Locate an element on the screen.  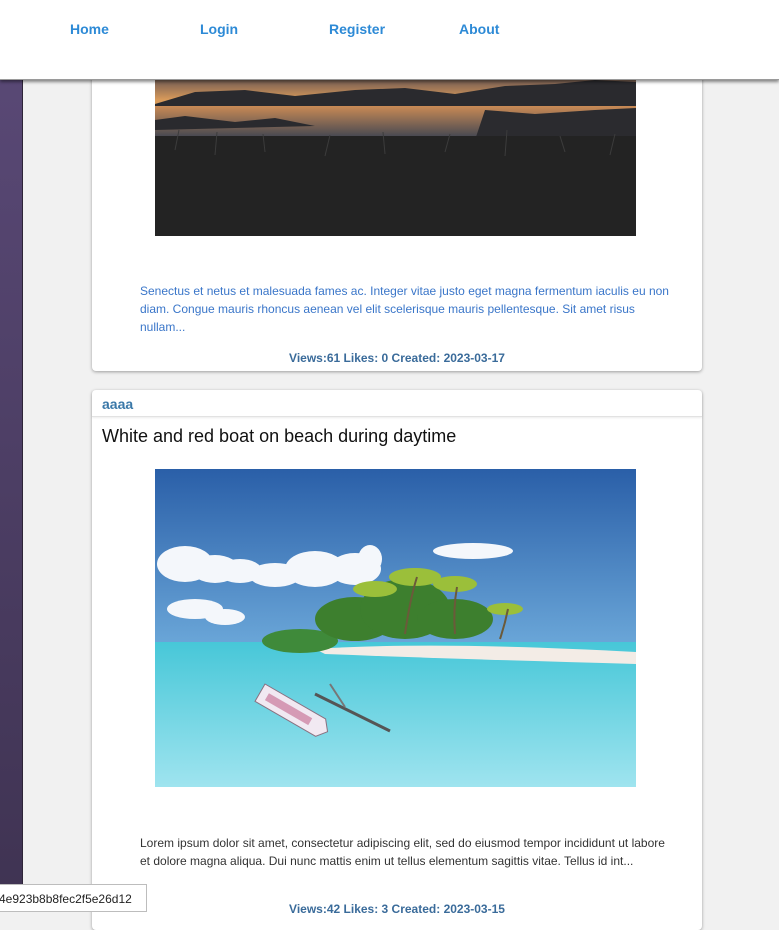
nav-login-link: Login is located at coordinates (219, 29).